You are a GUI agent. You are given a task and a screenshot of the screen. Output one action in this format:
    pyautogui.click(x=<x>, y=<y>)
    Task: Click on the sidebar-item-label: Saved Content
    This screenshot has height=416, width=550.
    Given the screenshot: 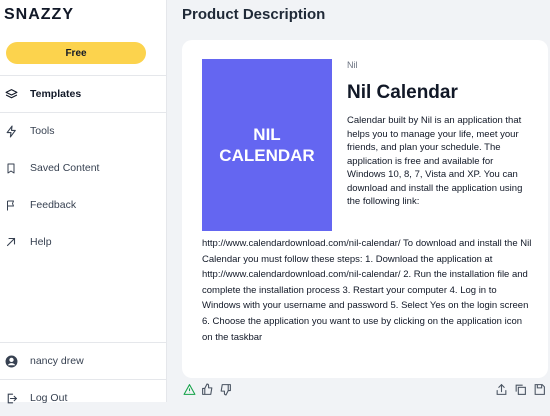 What is the action you would take?
    pyautogui.click(x=65, y=168)
    